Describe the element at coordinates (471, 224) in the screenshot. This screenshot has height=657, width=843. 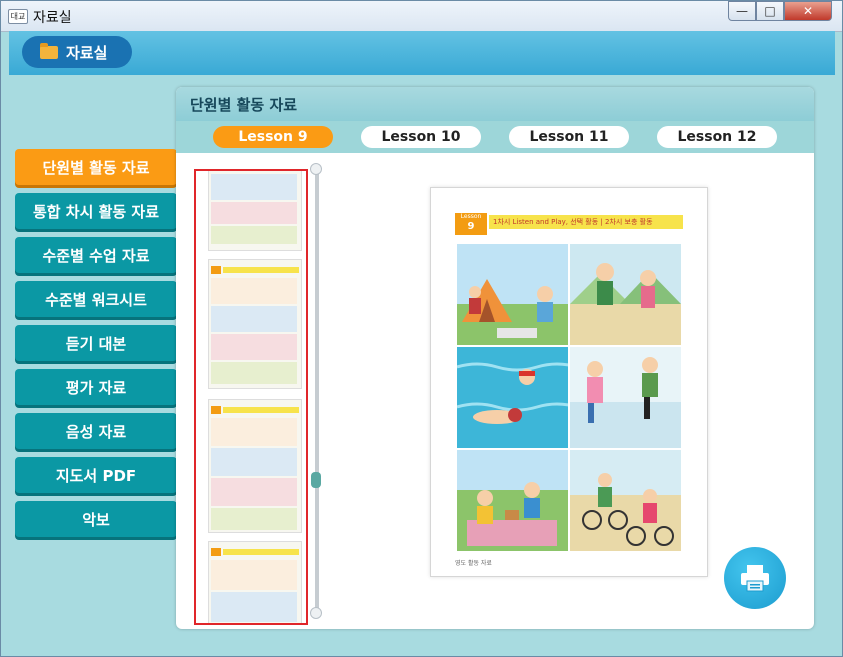
I see `lesson-badge: Lesson 9` at that location.